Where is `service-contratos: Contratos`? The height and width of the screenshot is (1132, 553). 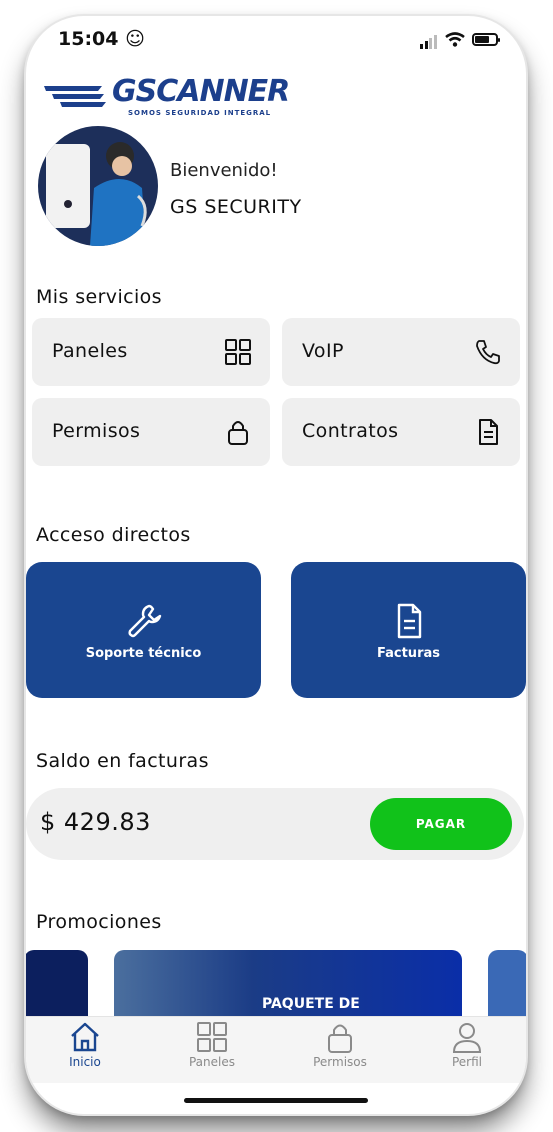
service-contratos: Contratos is located at coordinates (401, 432).